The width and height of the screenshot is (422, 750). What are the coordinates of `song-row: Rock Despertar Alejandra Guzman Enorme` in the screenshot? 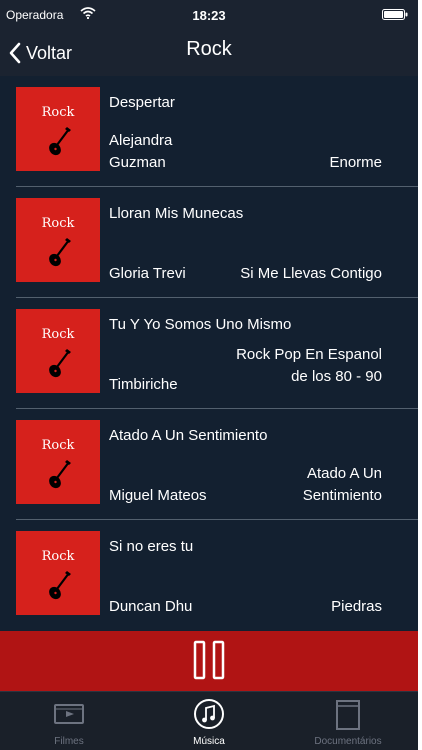 It's located at (209, 131).